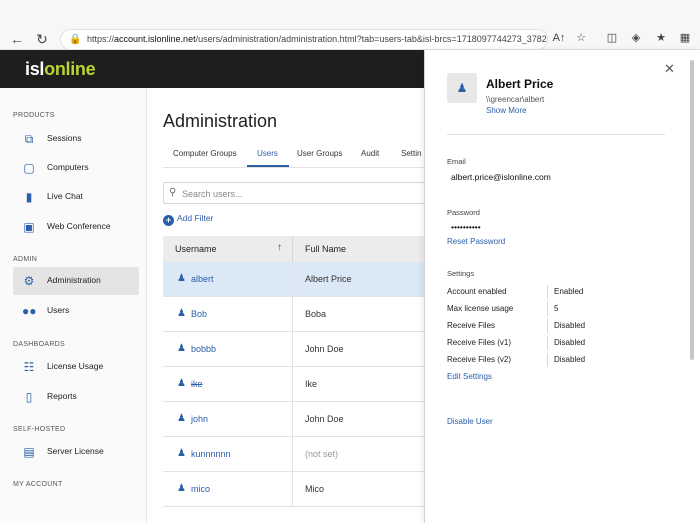 The image size is (700, 523). I want to click on setting-row: Max license usage 5, so click(547, 309).